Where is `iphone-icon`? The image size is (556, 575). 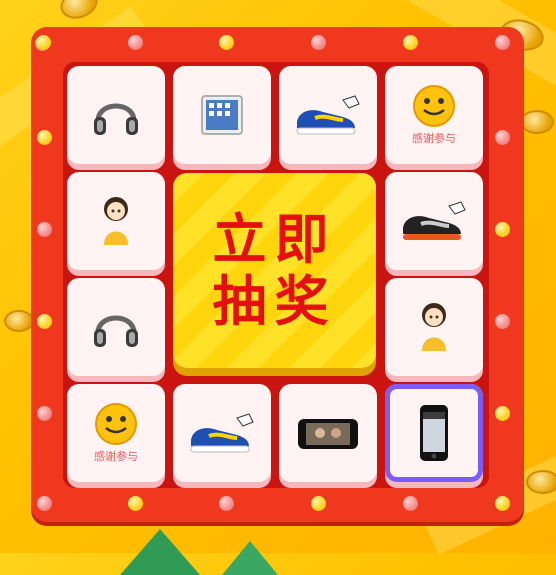 iphone-icon is located at coordinates (434, 433).